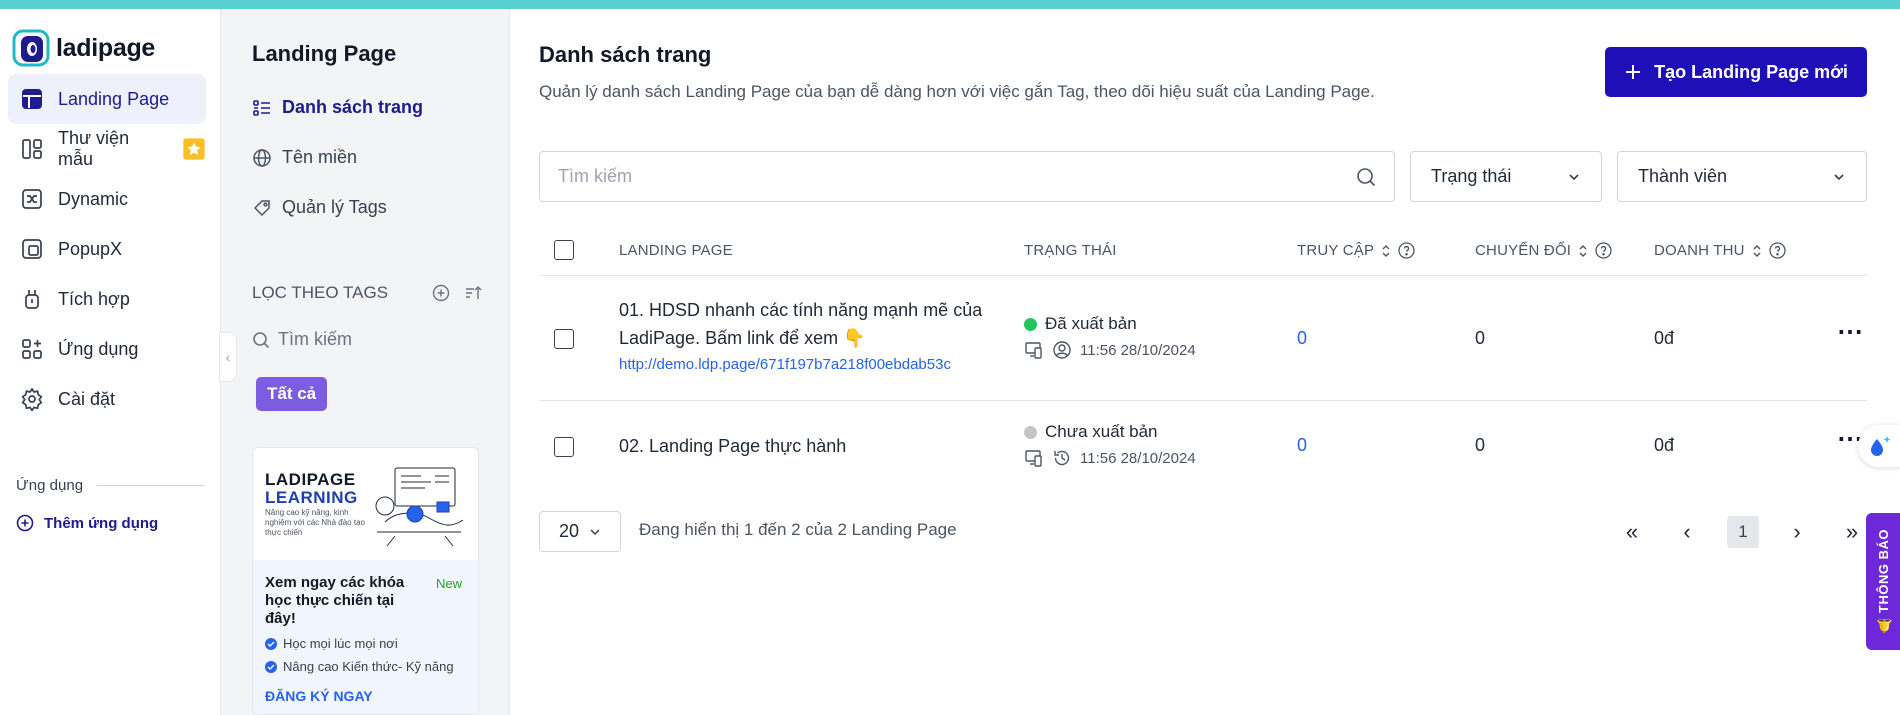 This screenshot has width=1900, height=715. I want to click on column-revenue-label: DOANH THU, so click(1699, 250).